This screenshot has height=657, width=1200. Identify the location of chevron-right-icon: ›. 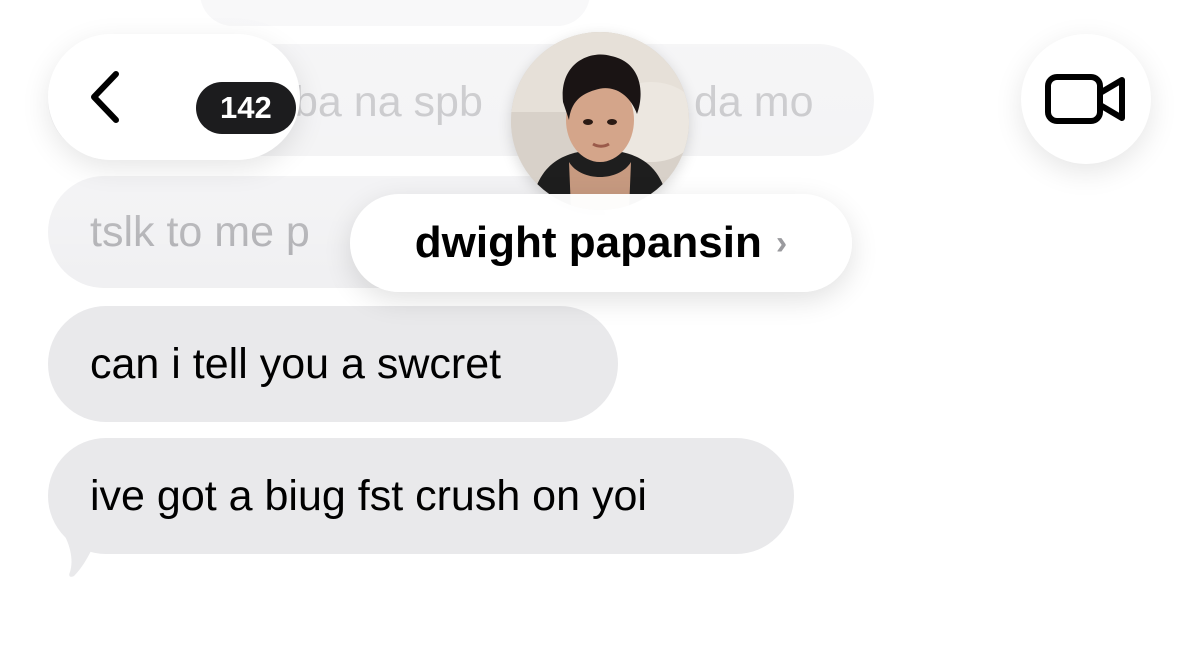
(781, 242).